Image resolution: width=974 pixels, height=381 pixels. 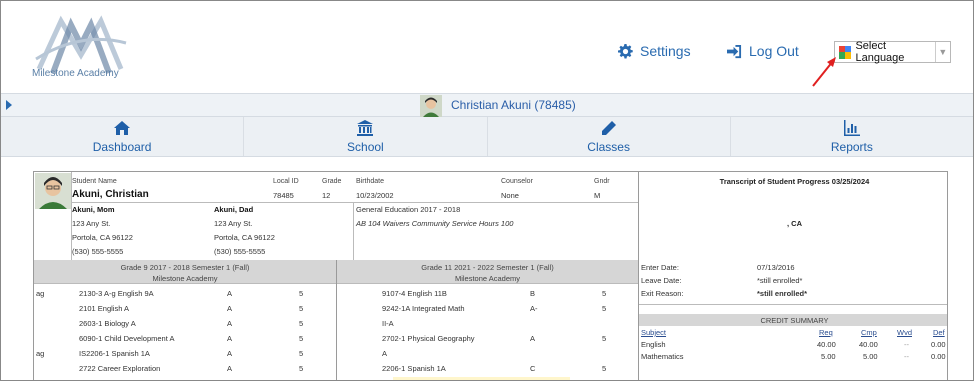 I want to click on parent-2-address: 123 Any St., so click(x=233, y=223).